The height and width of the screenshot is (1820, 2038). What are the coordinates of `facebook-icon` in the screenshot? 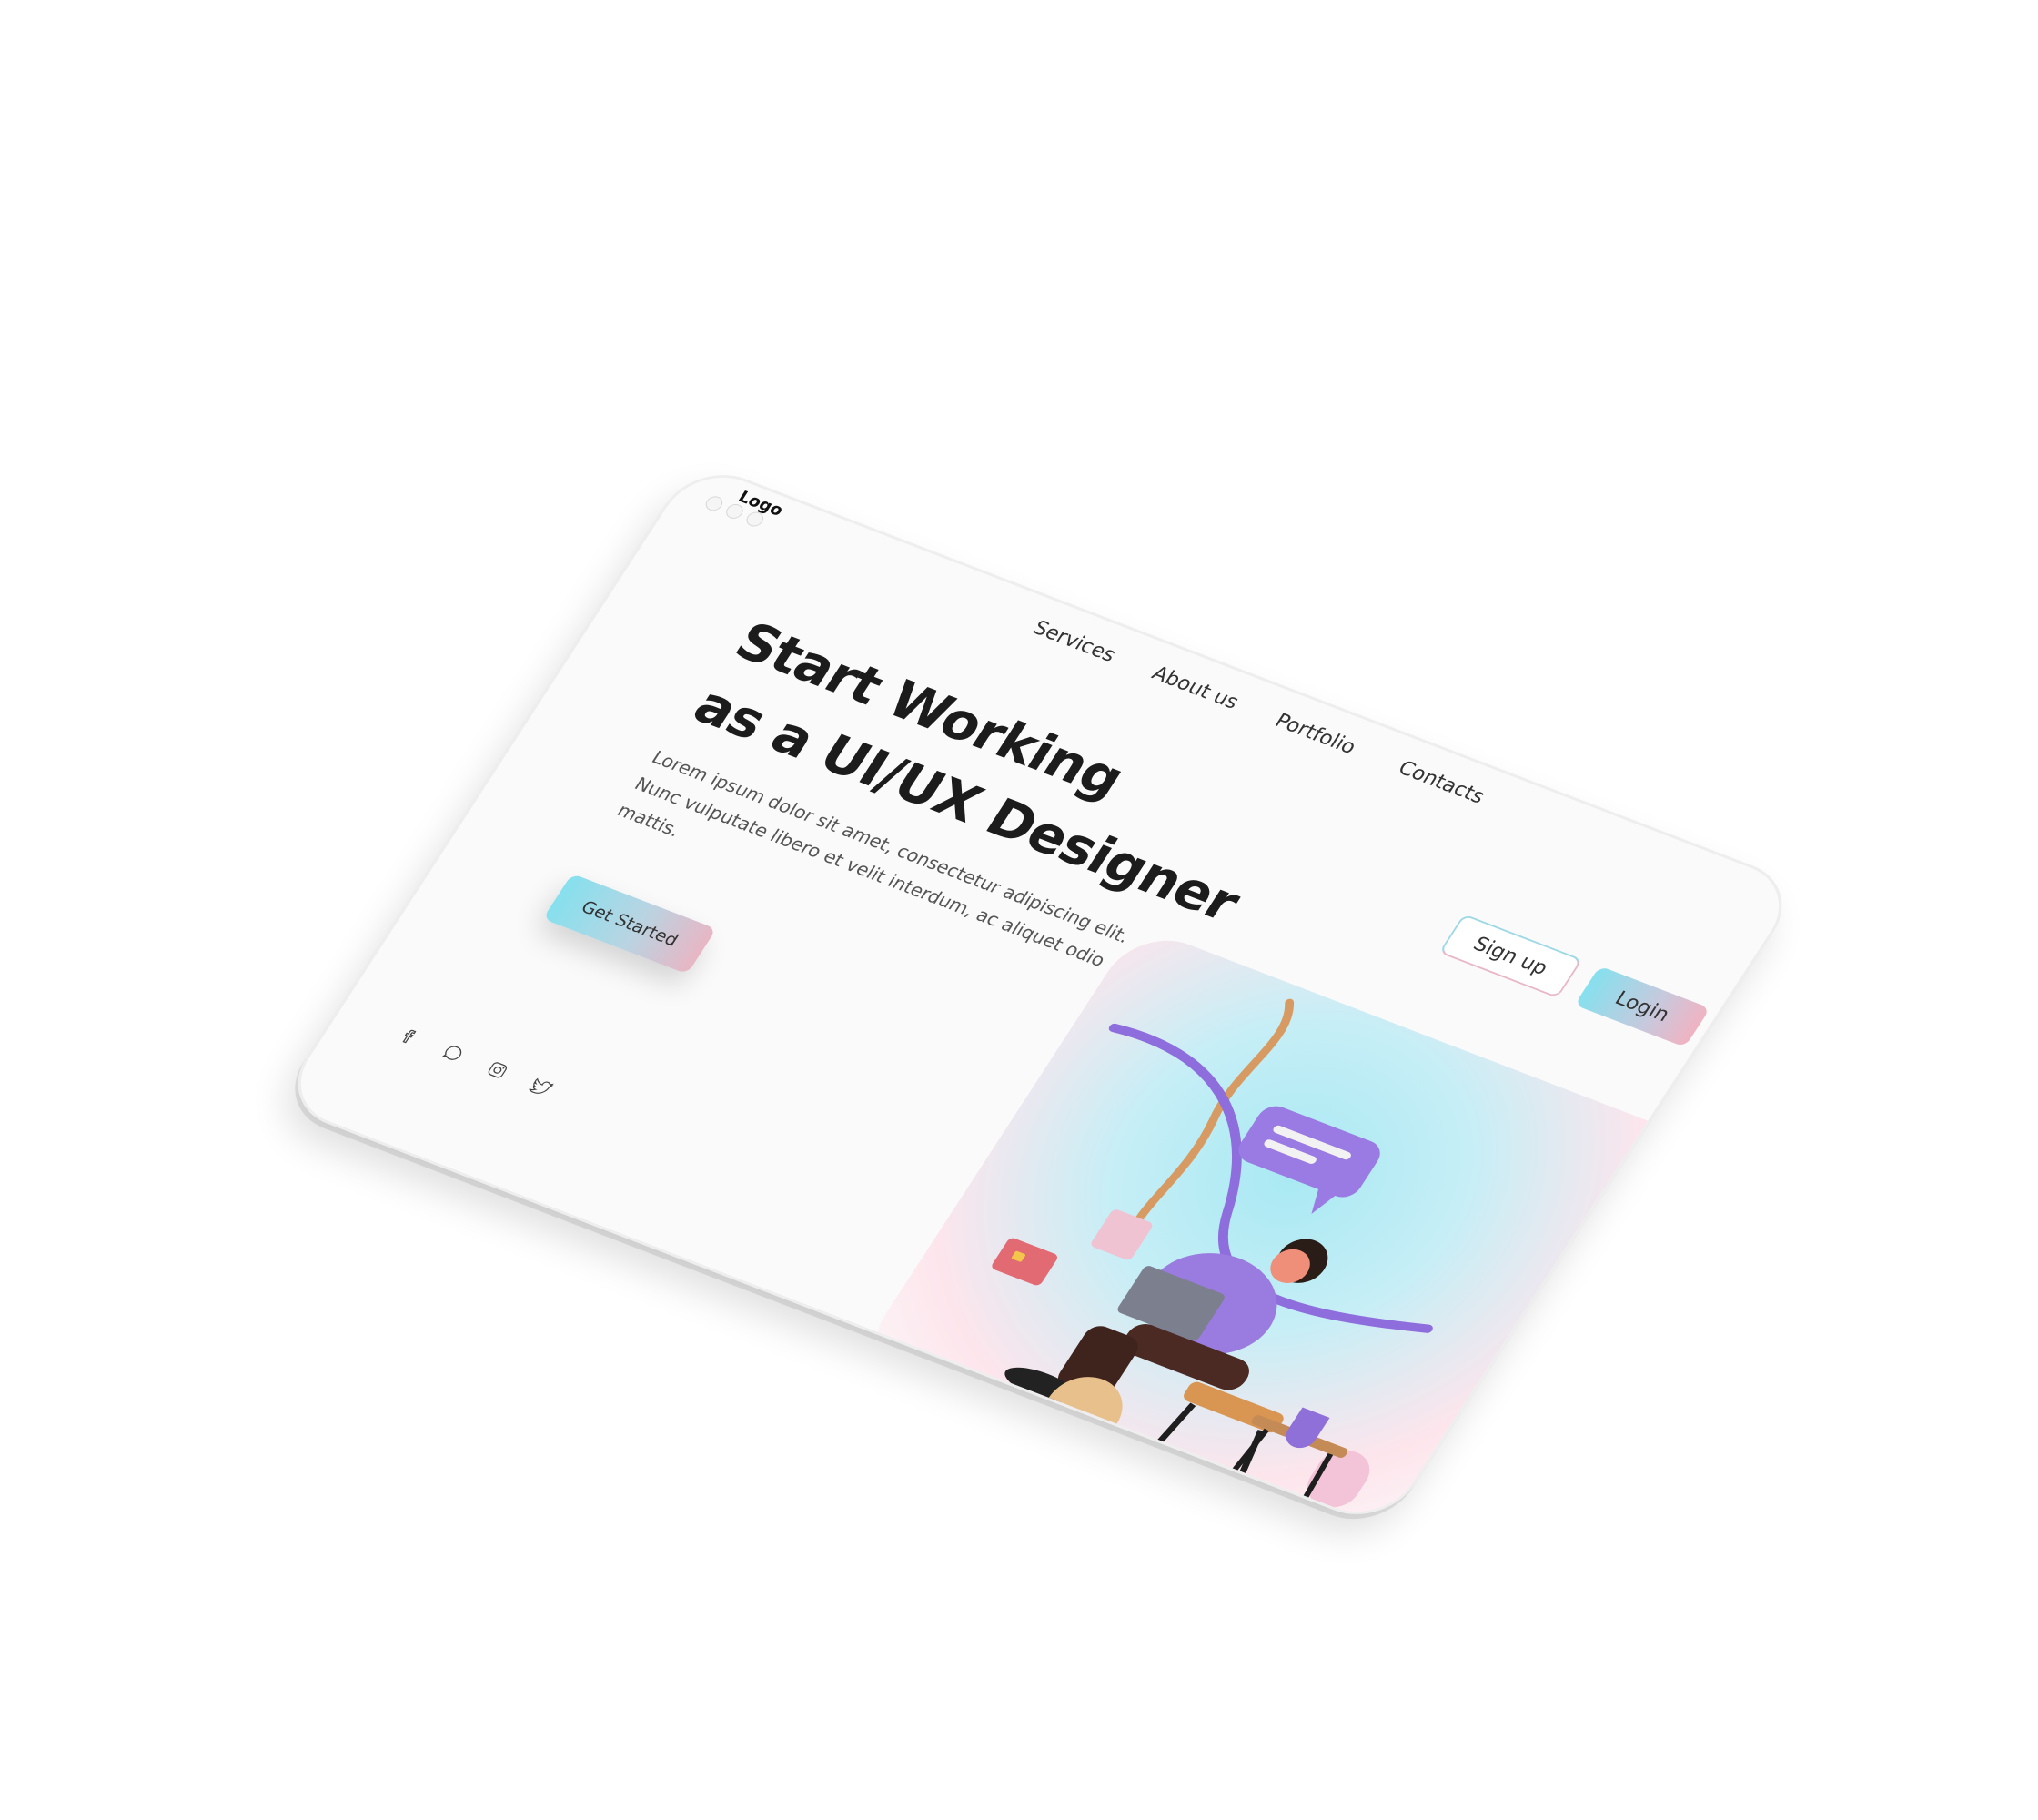 It's located at (409, 1036).